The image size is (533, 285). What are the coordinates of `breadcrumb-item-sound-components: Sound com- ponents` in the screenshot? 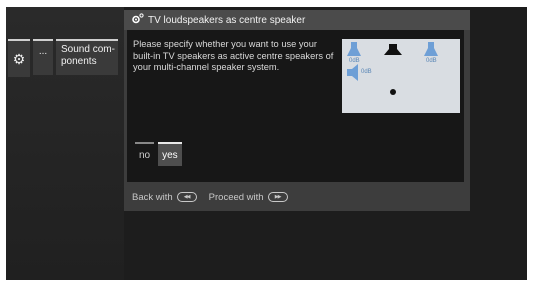 It's located at (87, 57).